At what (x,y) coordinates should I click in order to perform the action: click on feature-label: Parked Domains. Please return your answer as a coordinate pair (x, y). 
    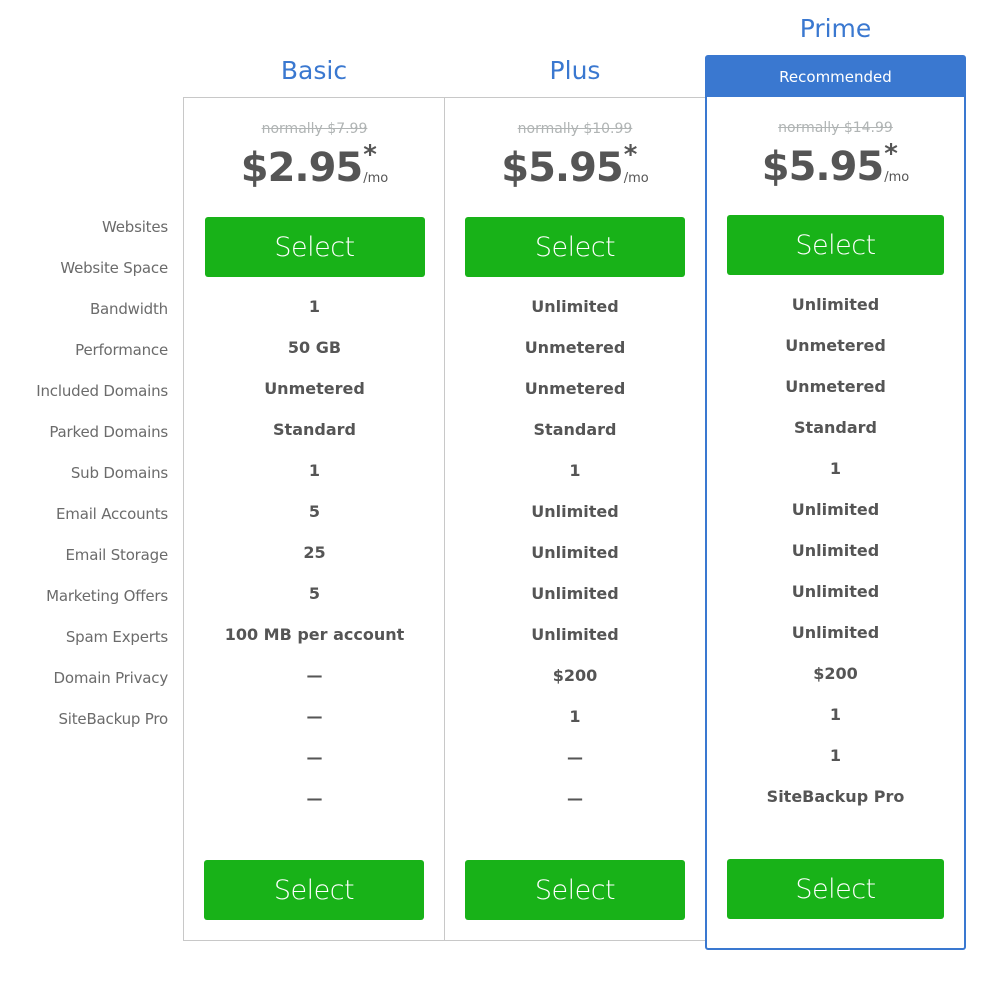
    Looking at the image, I should click on (108, 432).